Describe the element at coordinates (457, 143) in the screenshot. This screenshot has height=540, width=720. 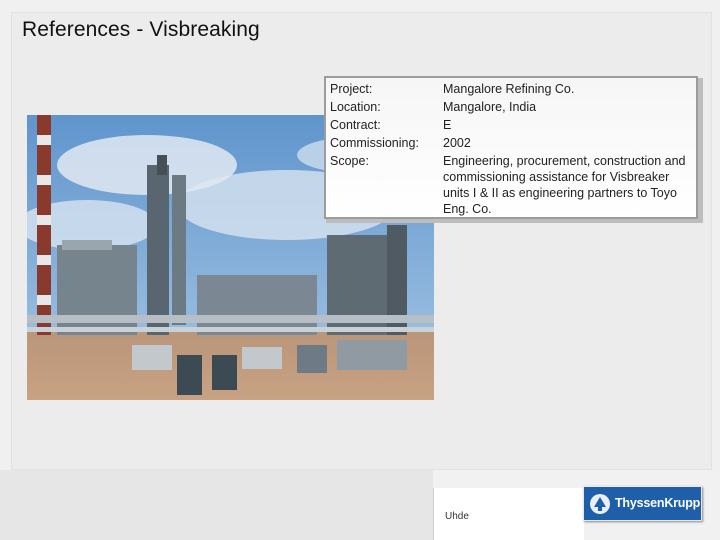
I see `value-commissioning: 2002` at that location.